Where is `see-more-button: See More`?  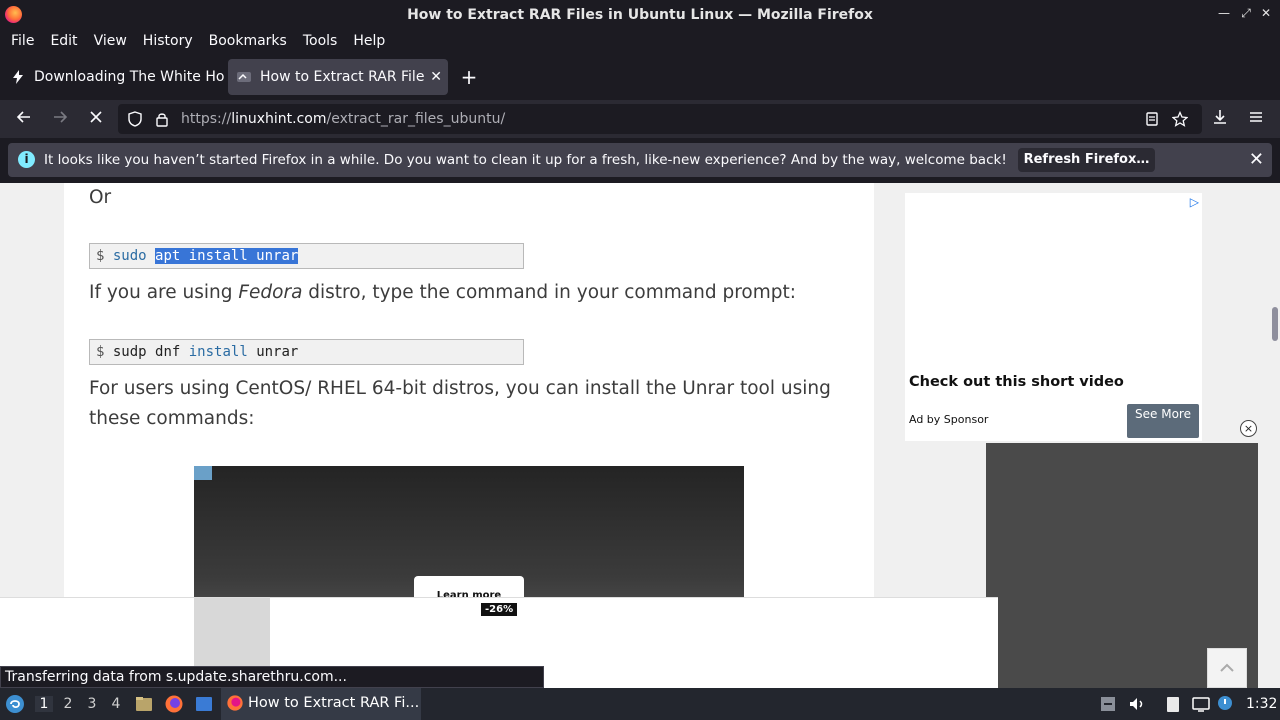 see-more-button: See More is located at coordinates (1163, 421).